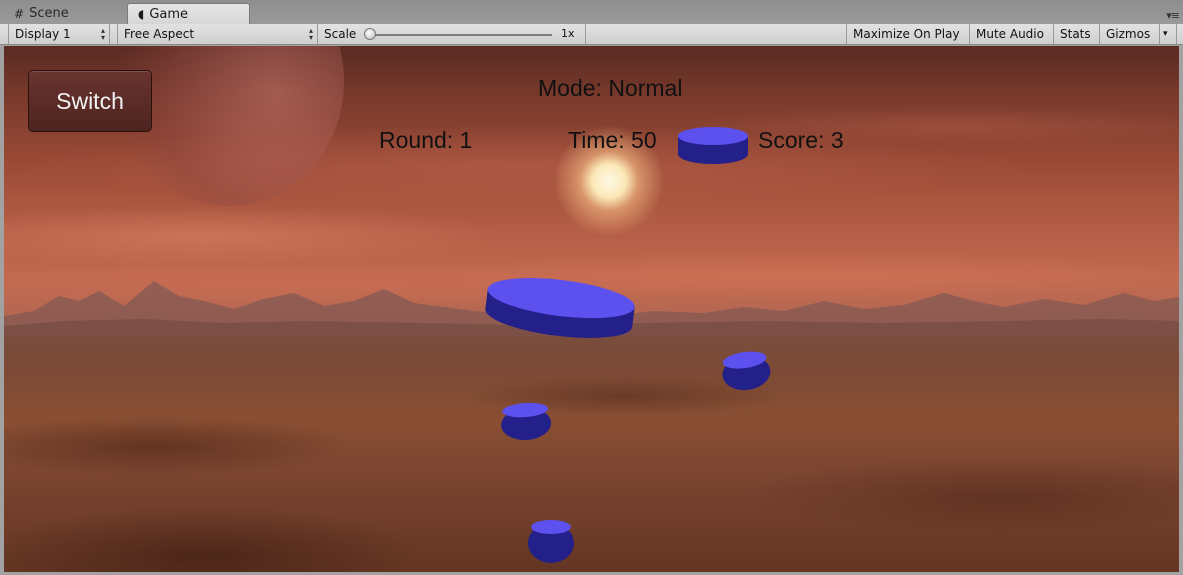 The width and height of the screenshot is (1183, 575). I want to click on mute-audio-toggle: Mute Audio, so click(1012, 34).